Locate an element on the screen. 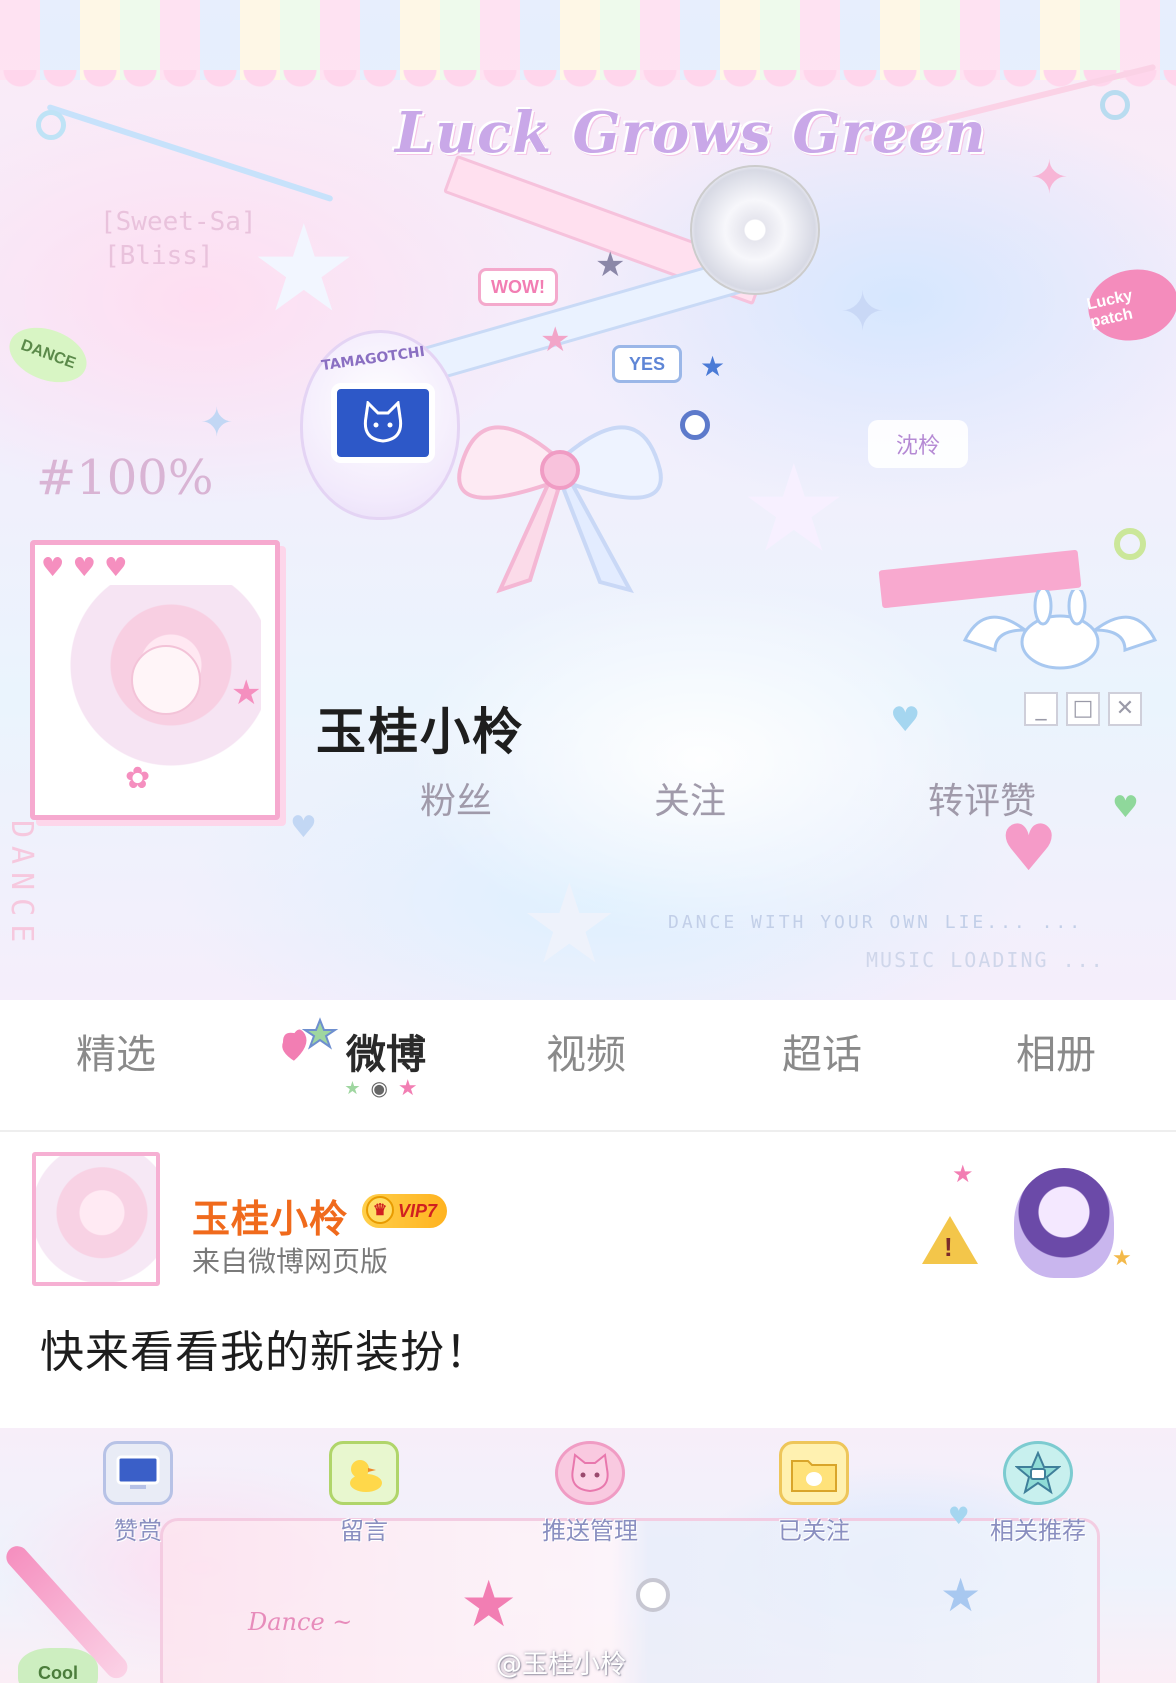 This screenshot has width=1176, height=1683. dance-deco-text: Dance ~ is located at coordinates (300, 1622).